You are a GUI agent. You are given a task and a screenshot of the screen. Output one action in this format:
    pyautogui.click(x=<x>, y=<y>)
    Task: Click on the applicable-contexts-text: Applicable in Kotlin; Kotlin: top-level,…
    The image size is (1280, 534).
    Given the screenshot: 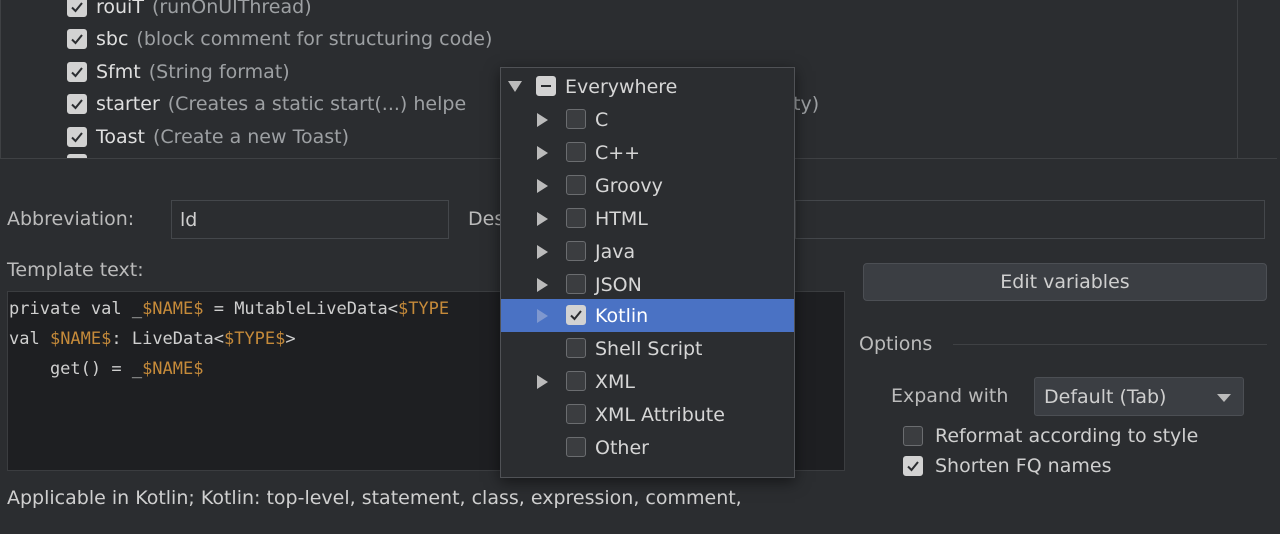 What is the action you would take?
    pyautogui.click(x=374, y=498)
    